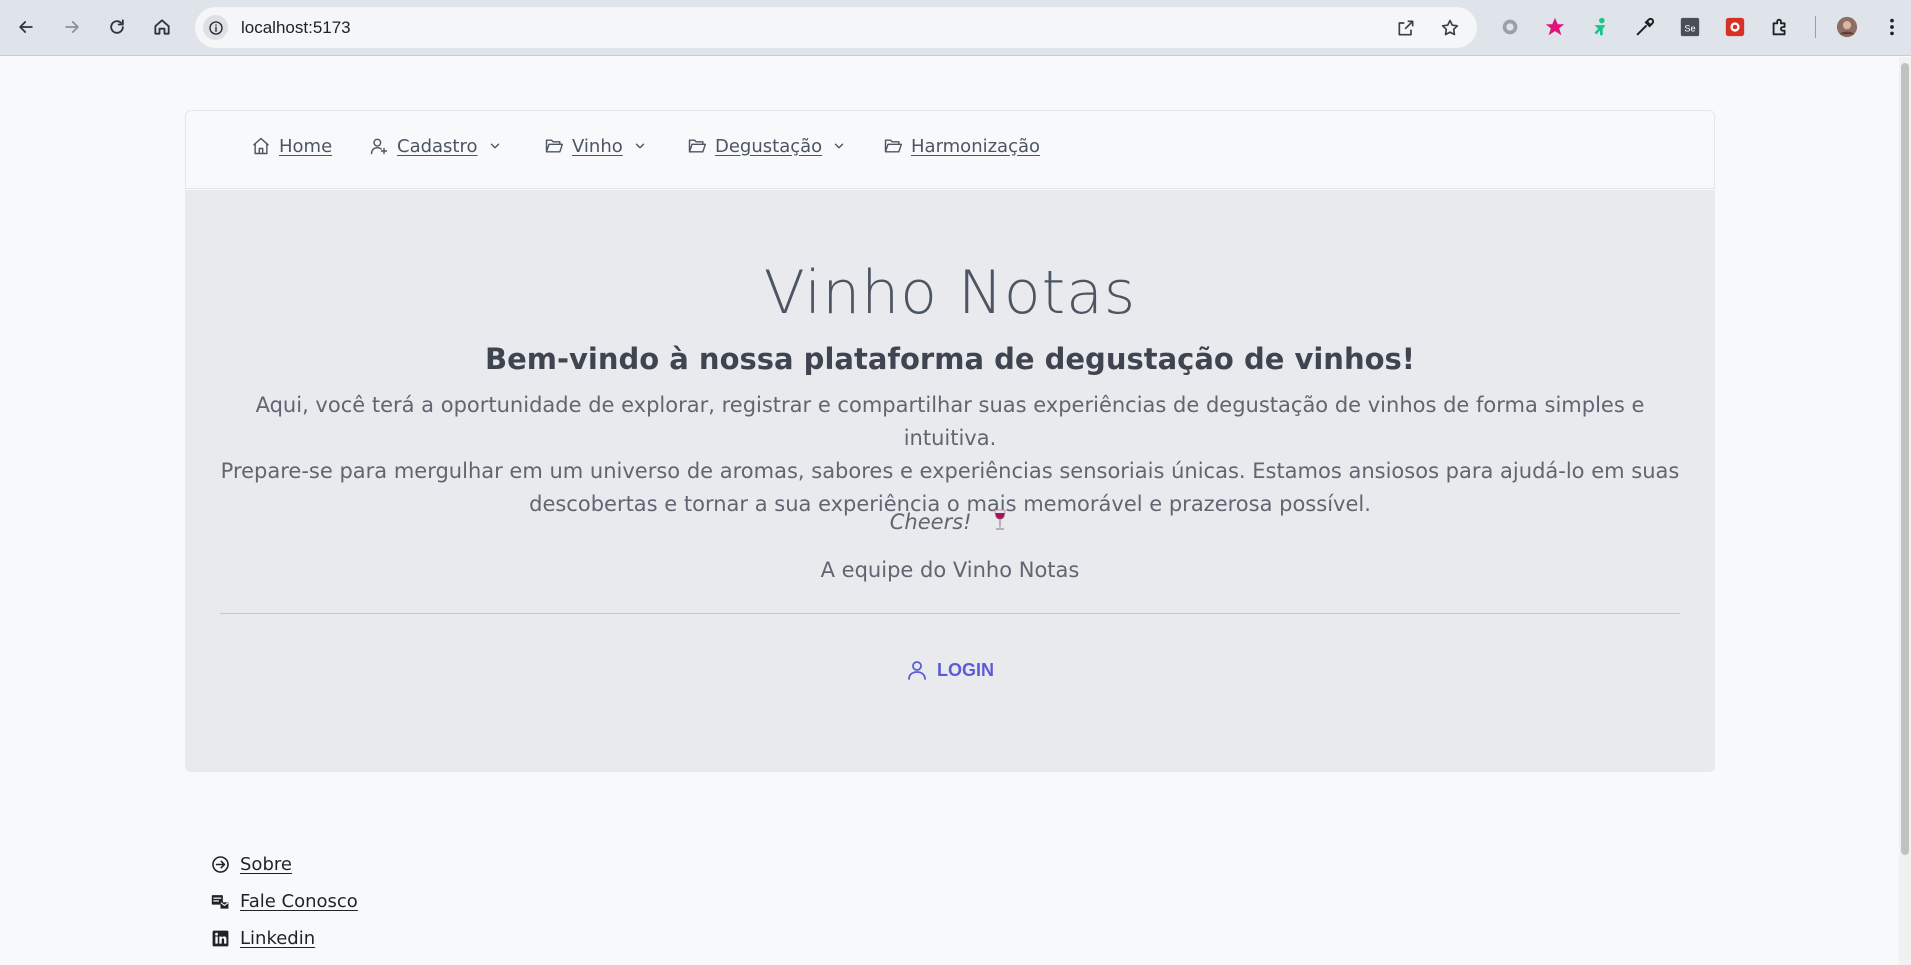 This screenshot has width=1911, height=965. Describe the element at coordinates (930, 522) in the screenshot. I see `cheers-text: Cheers!` at that location.